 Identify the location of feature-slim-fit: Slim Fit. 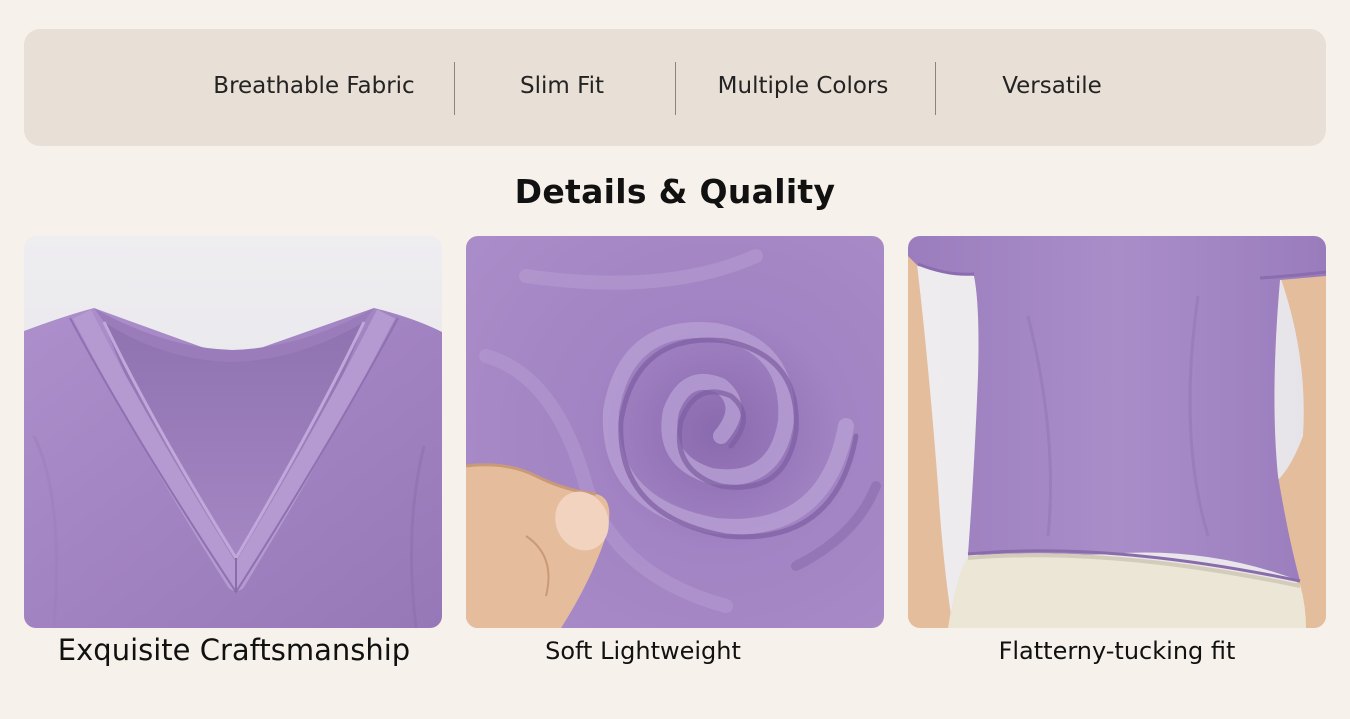
(562, 86).